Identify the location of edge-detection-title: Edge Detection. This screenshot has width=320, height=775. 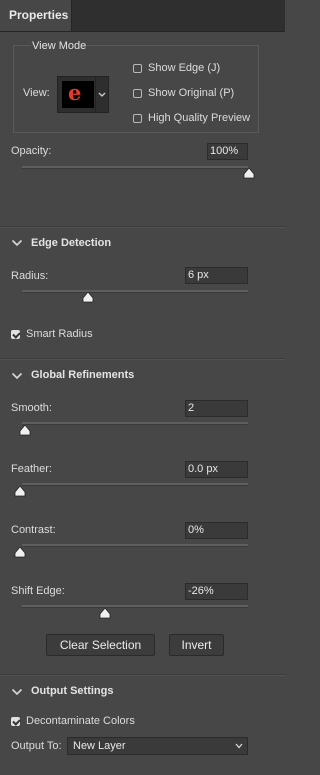
(71, 243).